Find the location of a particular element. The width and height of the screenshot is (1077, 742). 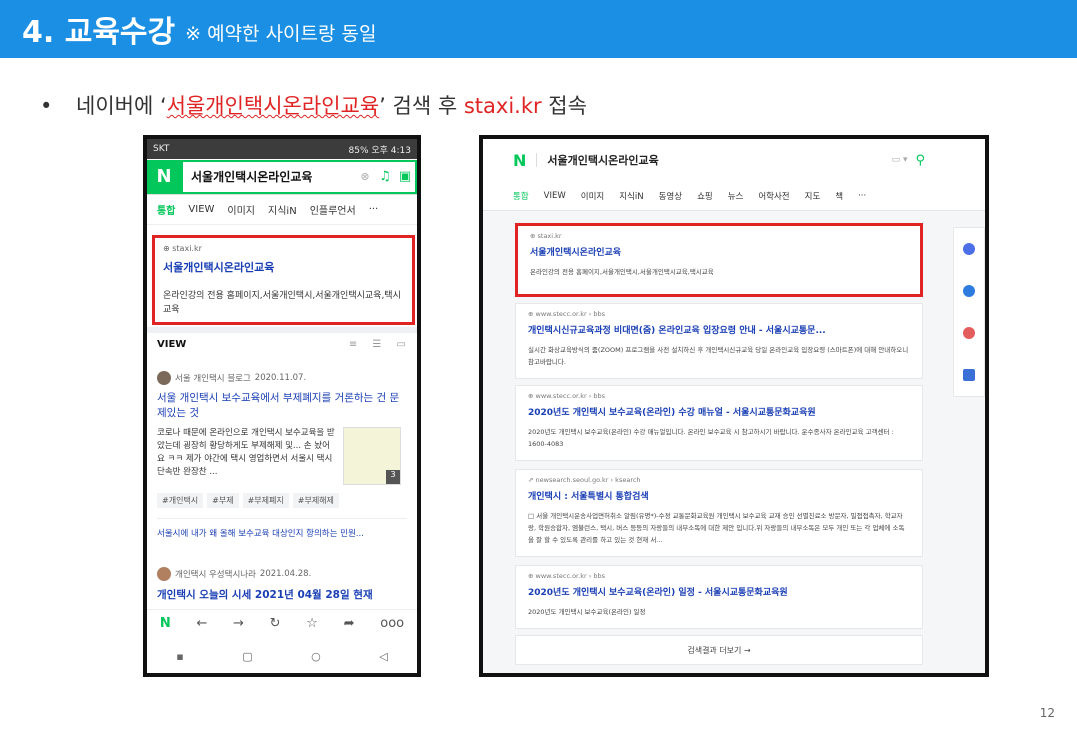

tag: #부제폐지 is located at coordinates (265, 500).